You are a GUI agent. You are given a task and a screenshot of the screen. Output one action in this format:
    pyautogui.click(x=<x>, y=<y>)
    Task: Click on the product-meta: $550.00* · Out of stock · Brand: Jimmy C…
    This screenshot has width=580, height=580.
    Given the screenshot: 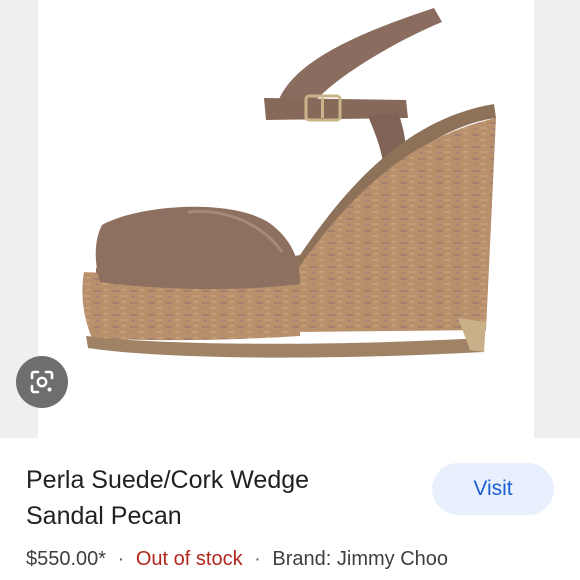 What is the action you would take?
    pyautogui.click(x=237, y=559)
    